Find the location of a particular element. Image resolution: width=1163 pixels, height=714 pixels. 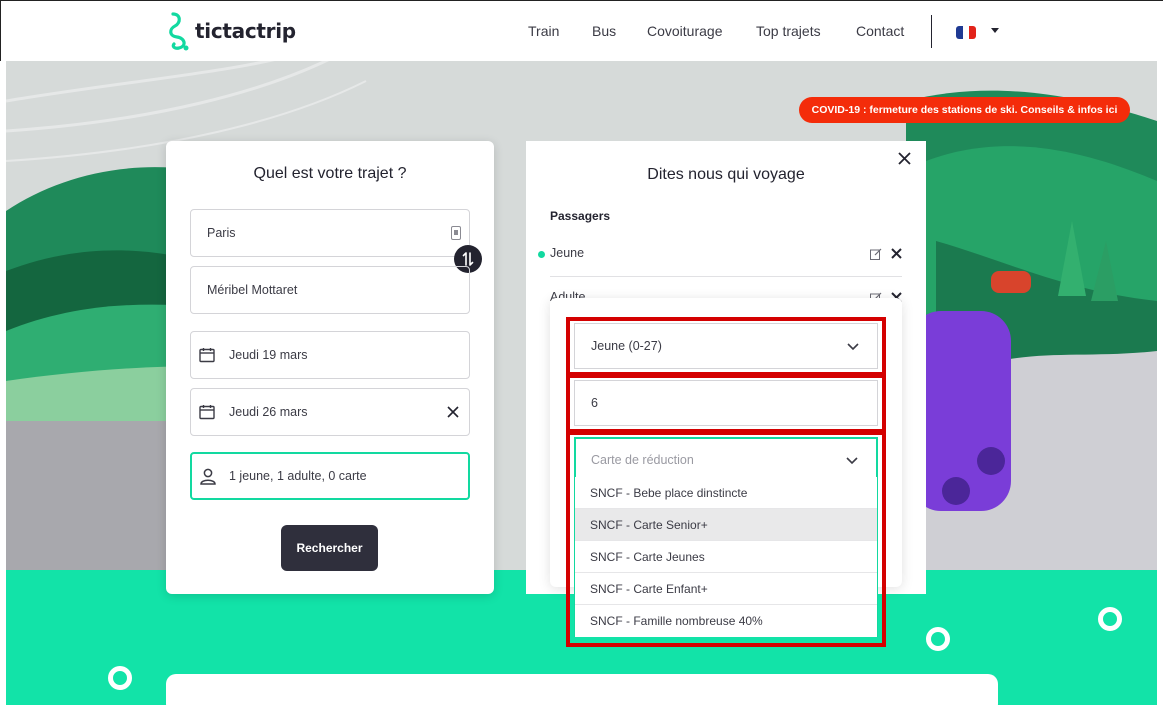

origin-field: Paris is located at coordinates (330, 233).